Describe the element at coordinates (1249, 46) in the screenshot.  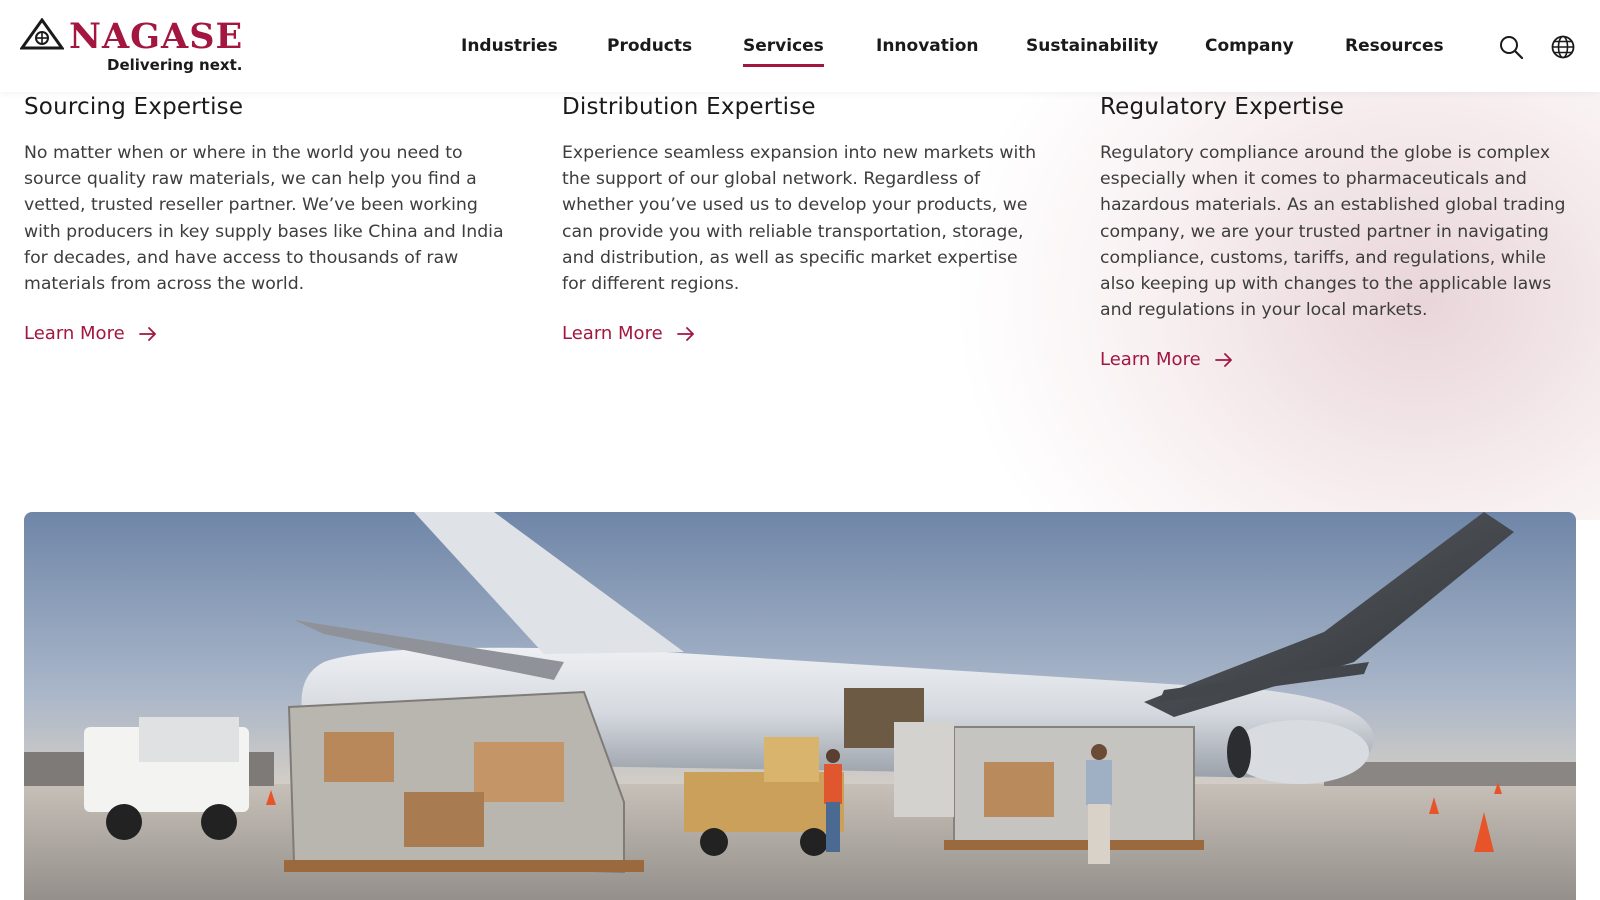
I see `nav-item-company: Company` at that location.